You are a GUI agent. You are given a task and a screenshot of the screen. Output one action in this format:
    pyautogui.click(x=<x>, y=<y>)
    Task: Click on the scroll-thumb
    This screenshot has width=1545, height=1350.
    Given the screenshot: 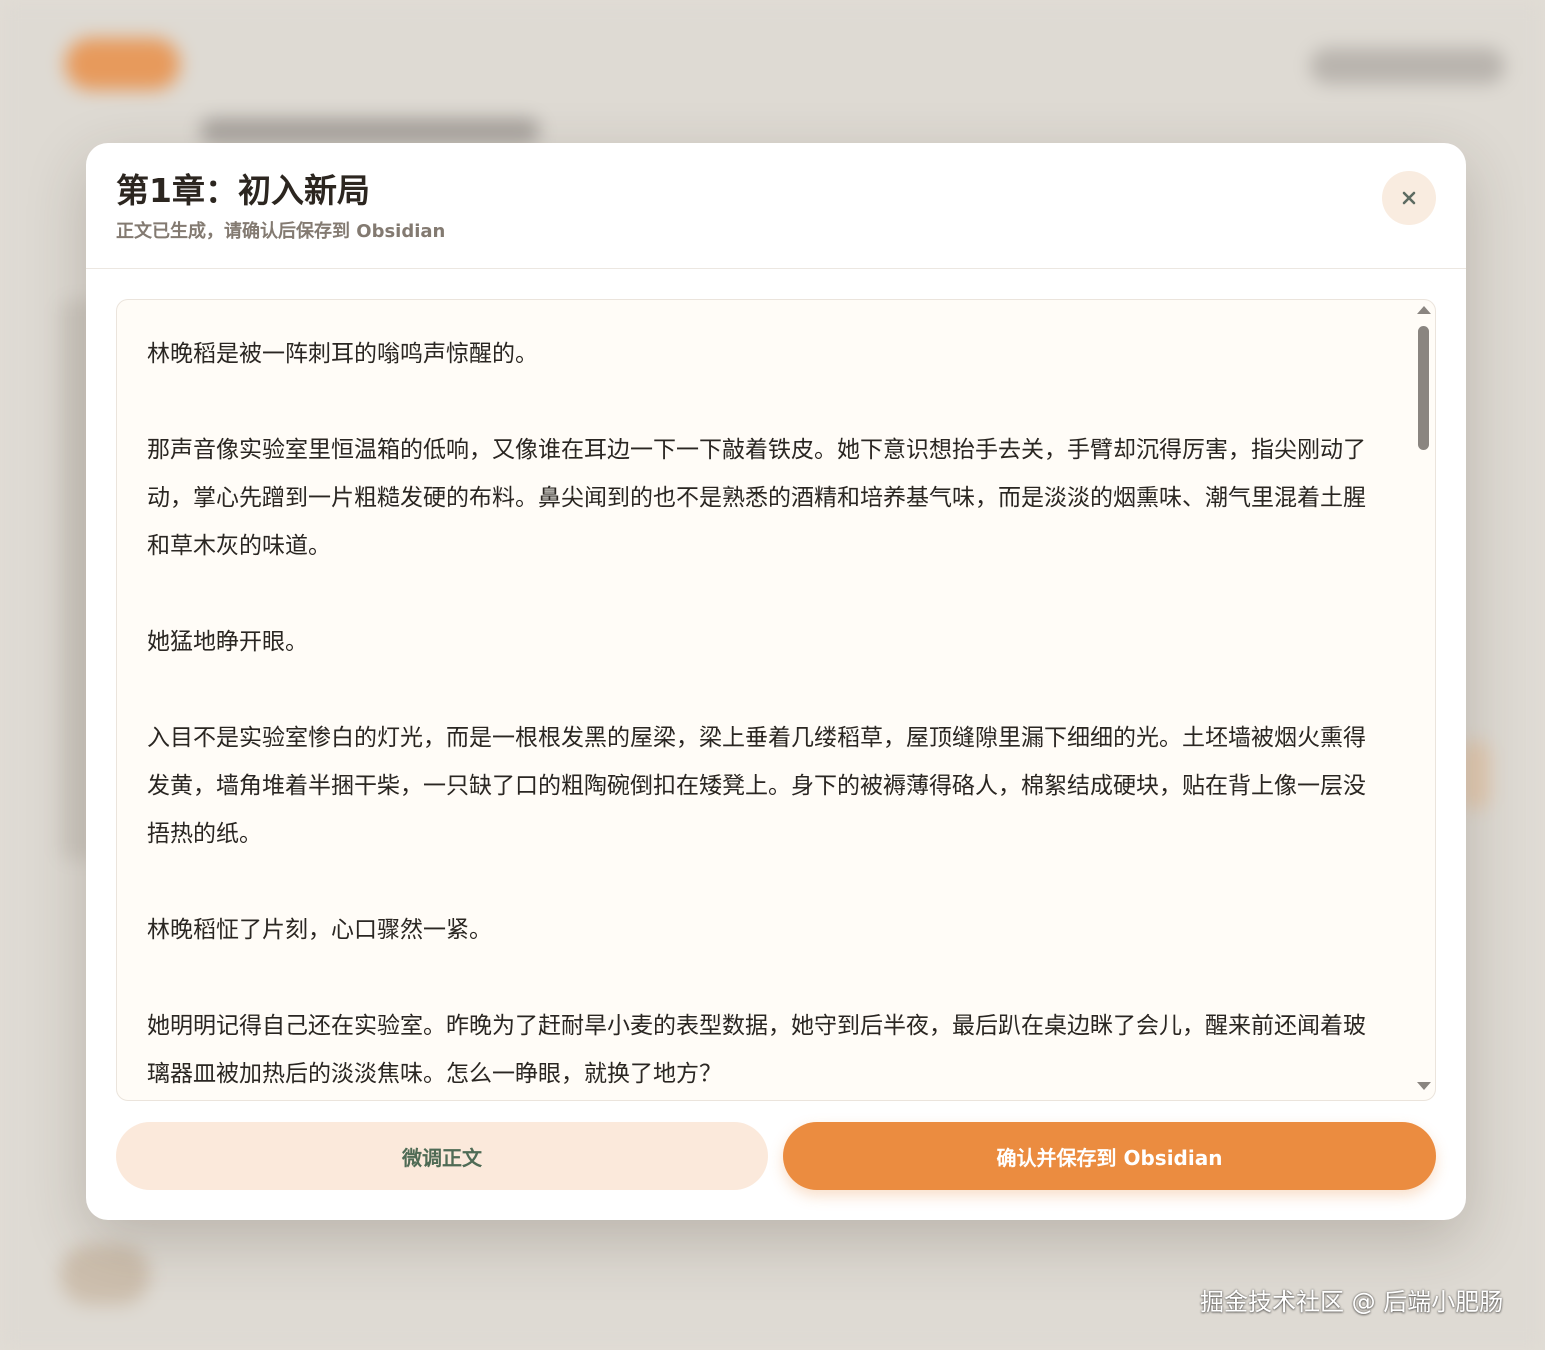 What is the action you would take?
    pyautogui.click(x=1423, y=388)
    